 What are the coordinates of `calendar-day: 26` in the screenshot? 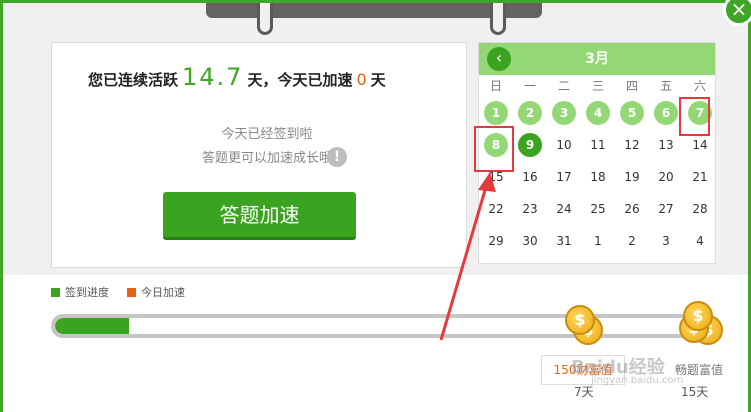 It's located at (632, 209).